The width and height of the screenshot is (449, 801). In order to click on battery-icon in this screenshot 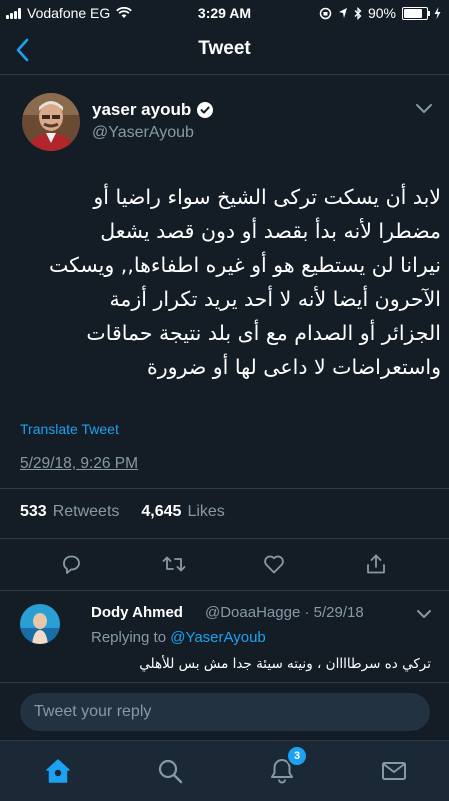, I will do `click(416, 13)`.